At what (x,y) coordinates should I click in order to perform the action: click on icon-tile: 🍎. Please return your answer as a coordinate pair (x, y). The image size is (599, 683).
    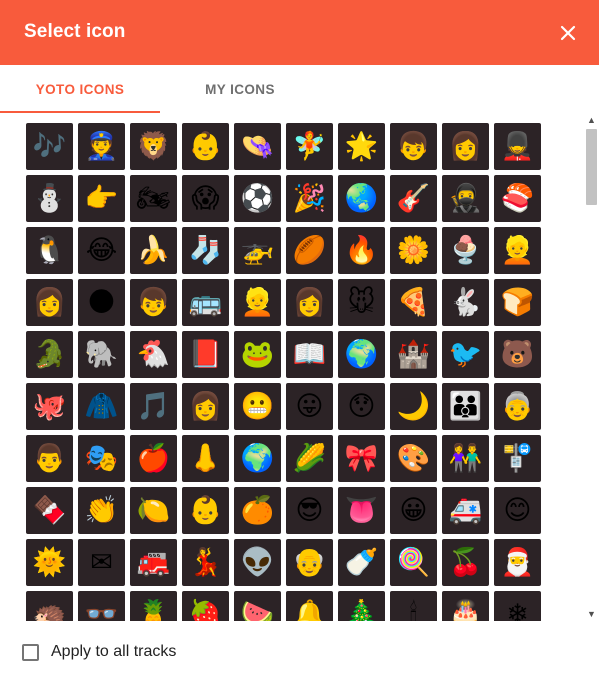
    Looking at the image, I should click on (153, 458).